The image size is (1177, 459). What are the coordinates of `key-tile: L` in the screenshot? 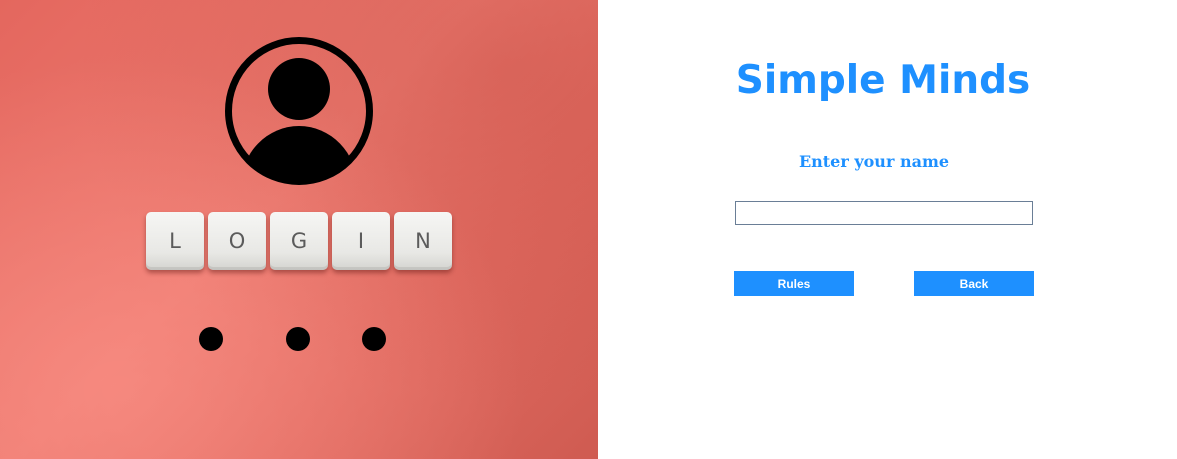 It's located at (175, 241).